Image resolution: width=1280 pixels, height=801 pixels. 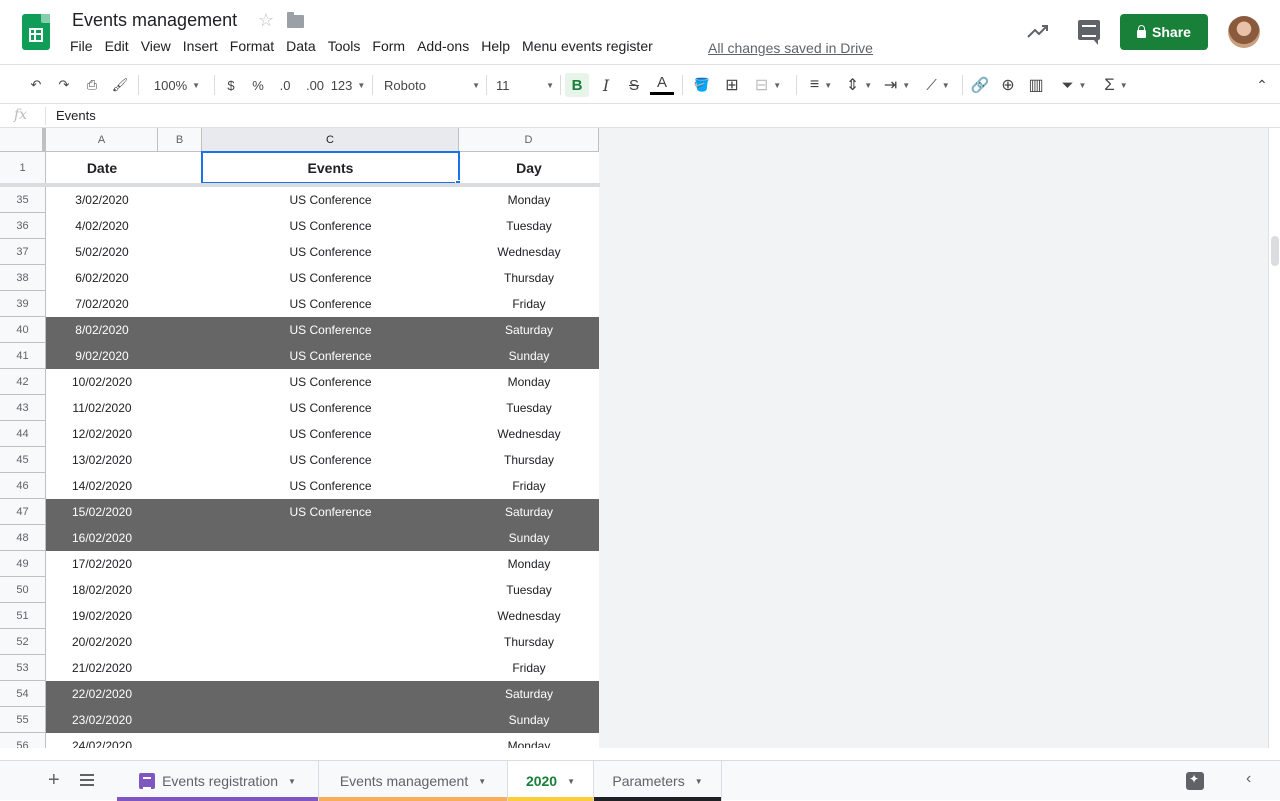 What do you see at coordinates (529, 408) in the screenshot?
I see `day-cell: Tuesday` at bounding box center [529, 408].